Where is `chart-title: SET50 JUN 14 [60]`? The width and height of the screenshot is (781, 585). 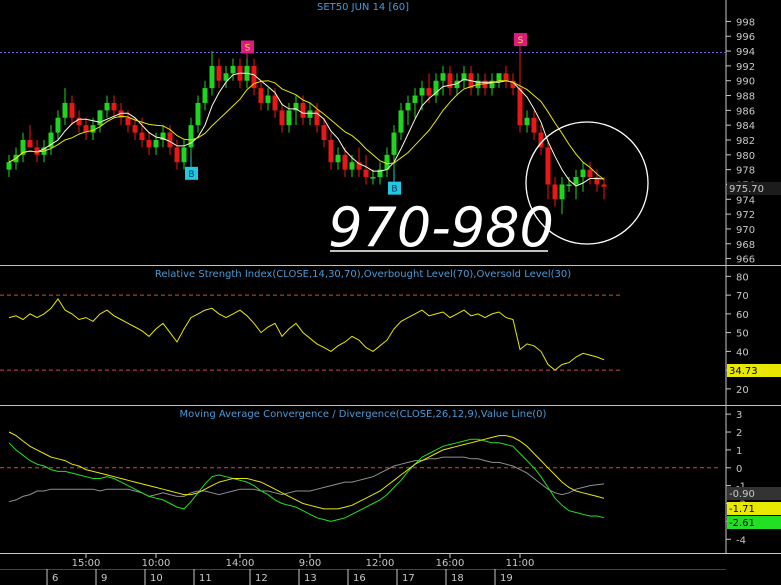 chart-title: SET50 JUN 14 [60] is located at coordinates (363, 7).